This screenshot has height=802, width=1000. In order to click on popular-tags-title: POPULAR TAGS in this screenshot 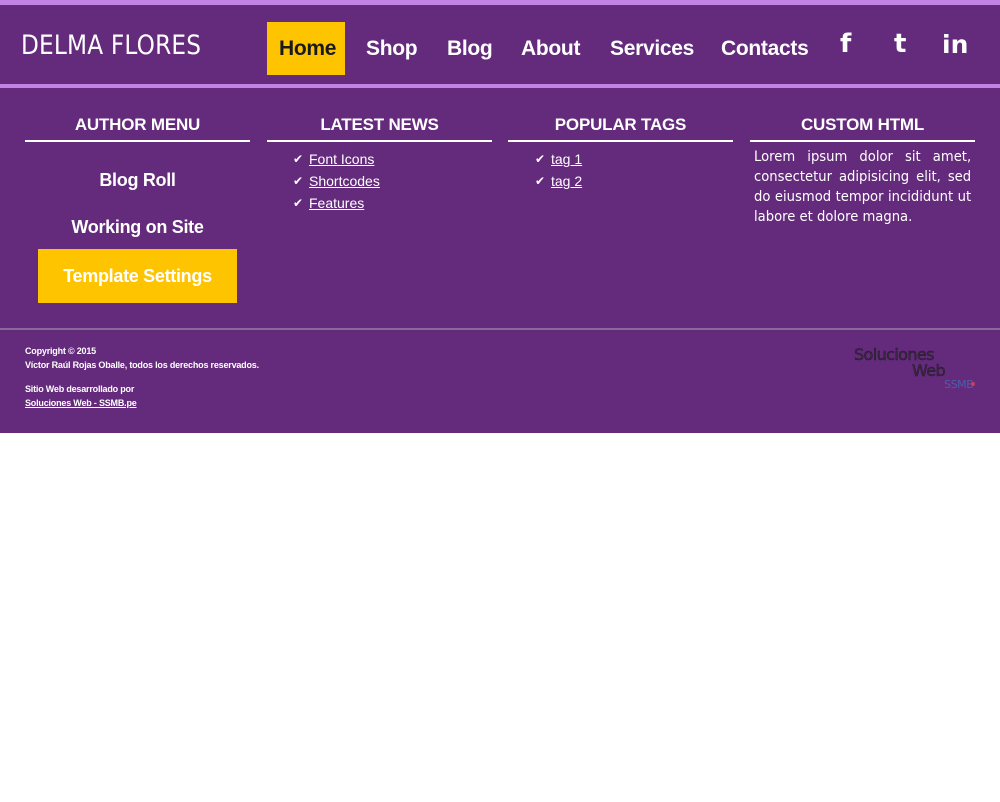, I will do `click(620, 124)`.